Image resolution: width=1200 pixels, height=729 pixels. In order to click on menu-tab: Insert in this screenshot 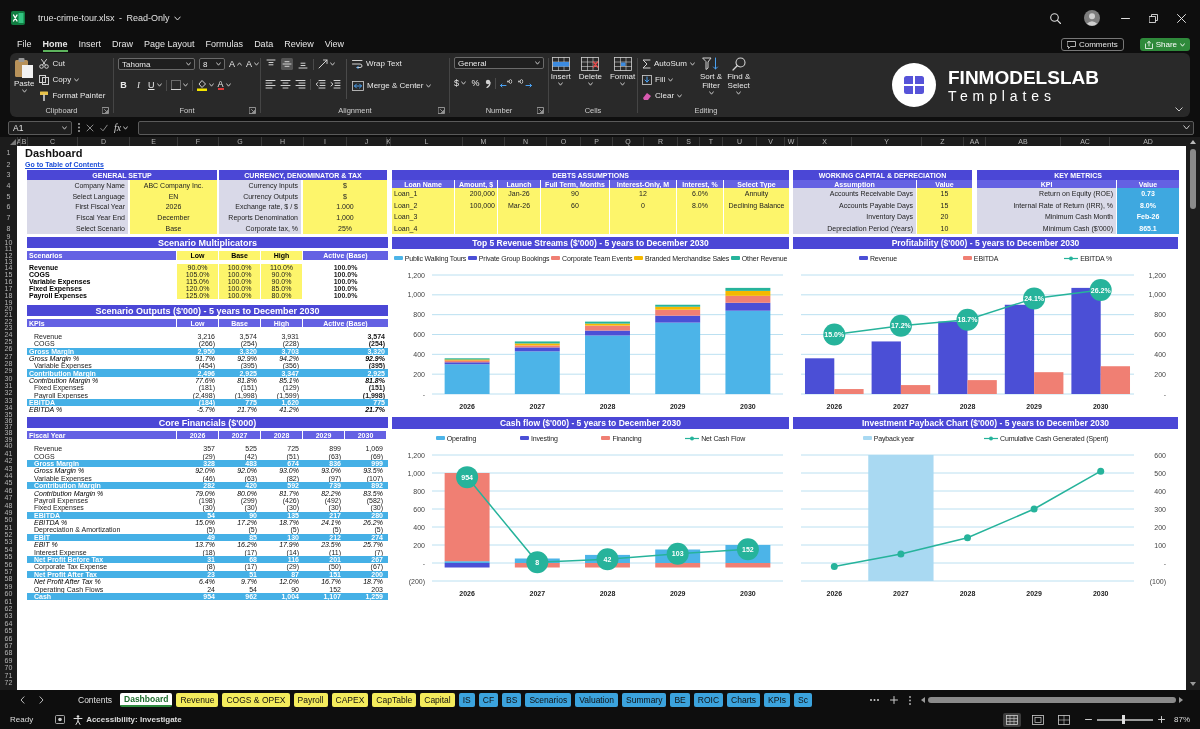, I will do `click(90, 44)`.